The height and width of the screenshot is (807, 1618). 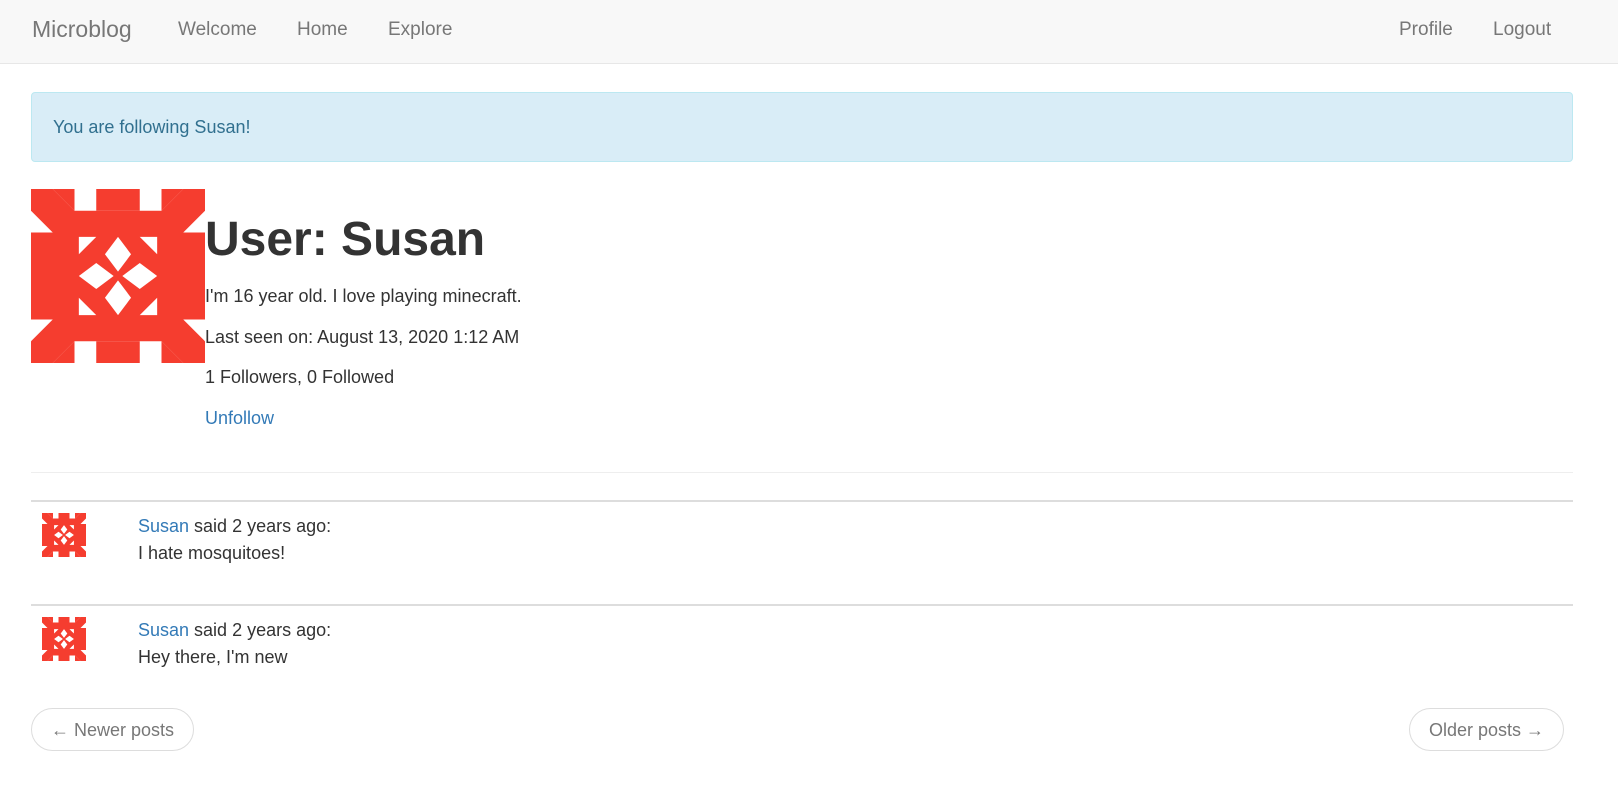 What do you see at coordinates (82, 29) in the screenshot?
I see `brand-link: Microblog` at bounding box center [82, 29].